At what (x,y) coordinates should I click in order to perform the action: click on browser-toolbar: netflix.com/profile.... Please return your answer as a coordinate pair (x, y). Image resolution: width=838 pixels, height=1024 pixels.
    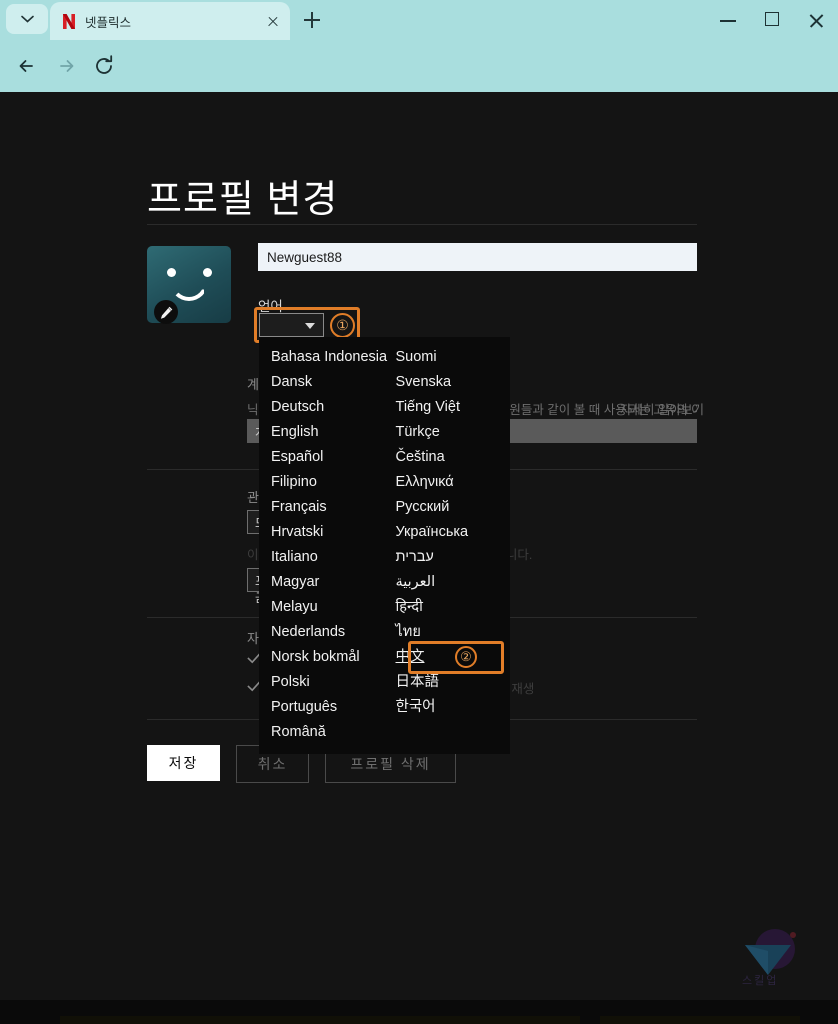
    Looking at the image, I should click on (419, 82).